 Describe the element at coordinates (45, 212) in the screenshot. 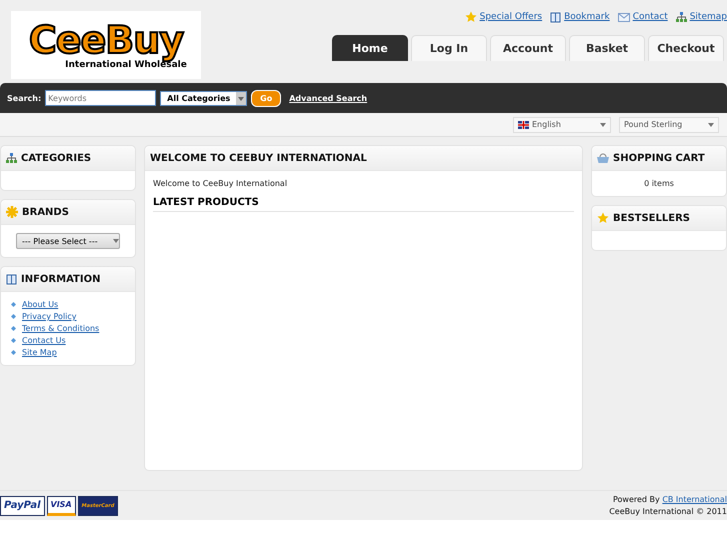

I see `panel-title: BRANDS` at that location.